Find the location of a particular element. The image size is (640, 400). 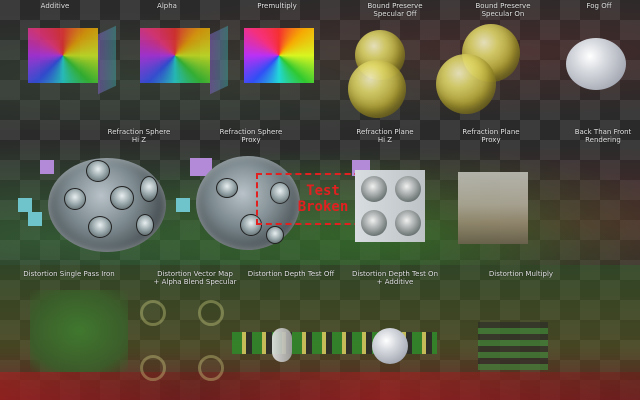

label-additive: Additive is located at coordinates (55, 6).